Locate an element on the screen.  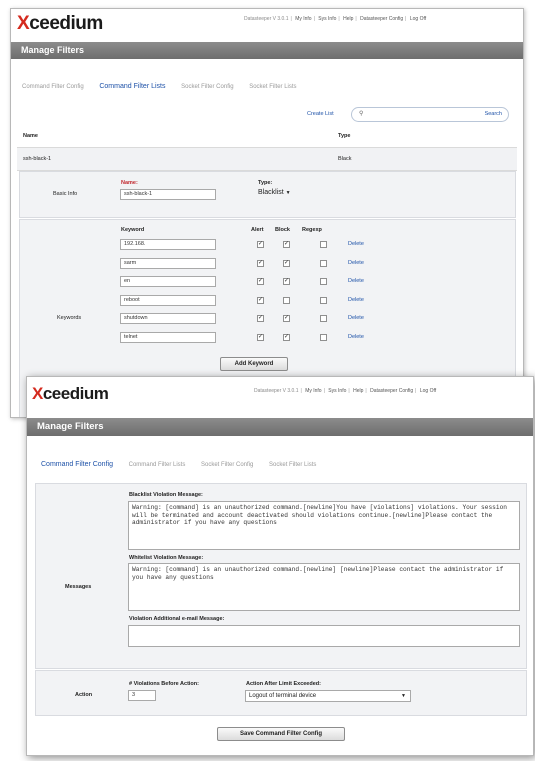
create-list-link: Create List is located at coordinates (320, 114).